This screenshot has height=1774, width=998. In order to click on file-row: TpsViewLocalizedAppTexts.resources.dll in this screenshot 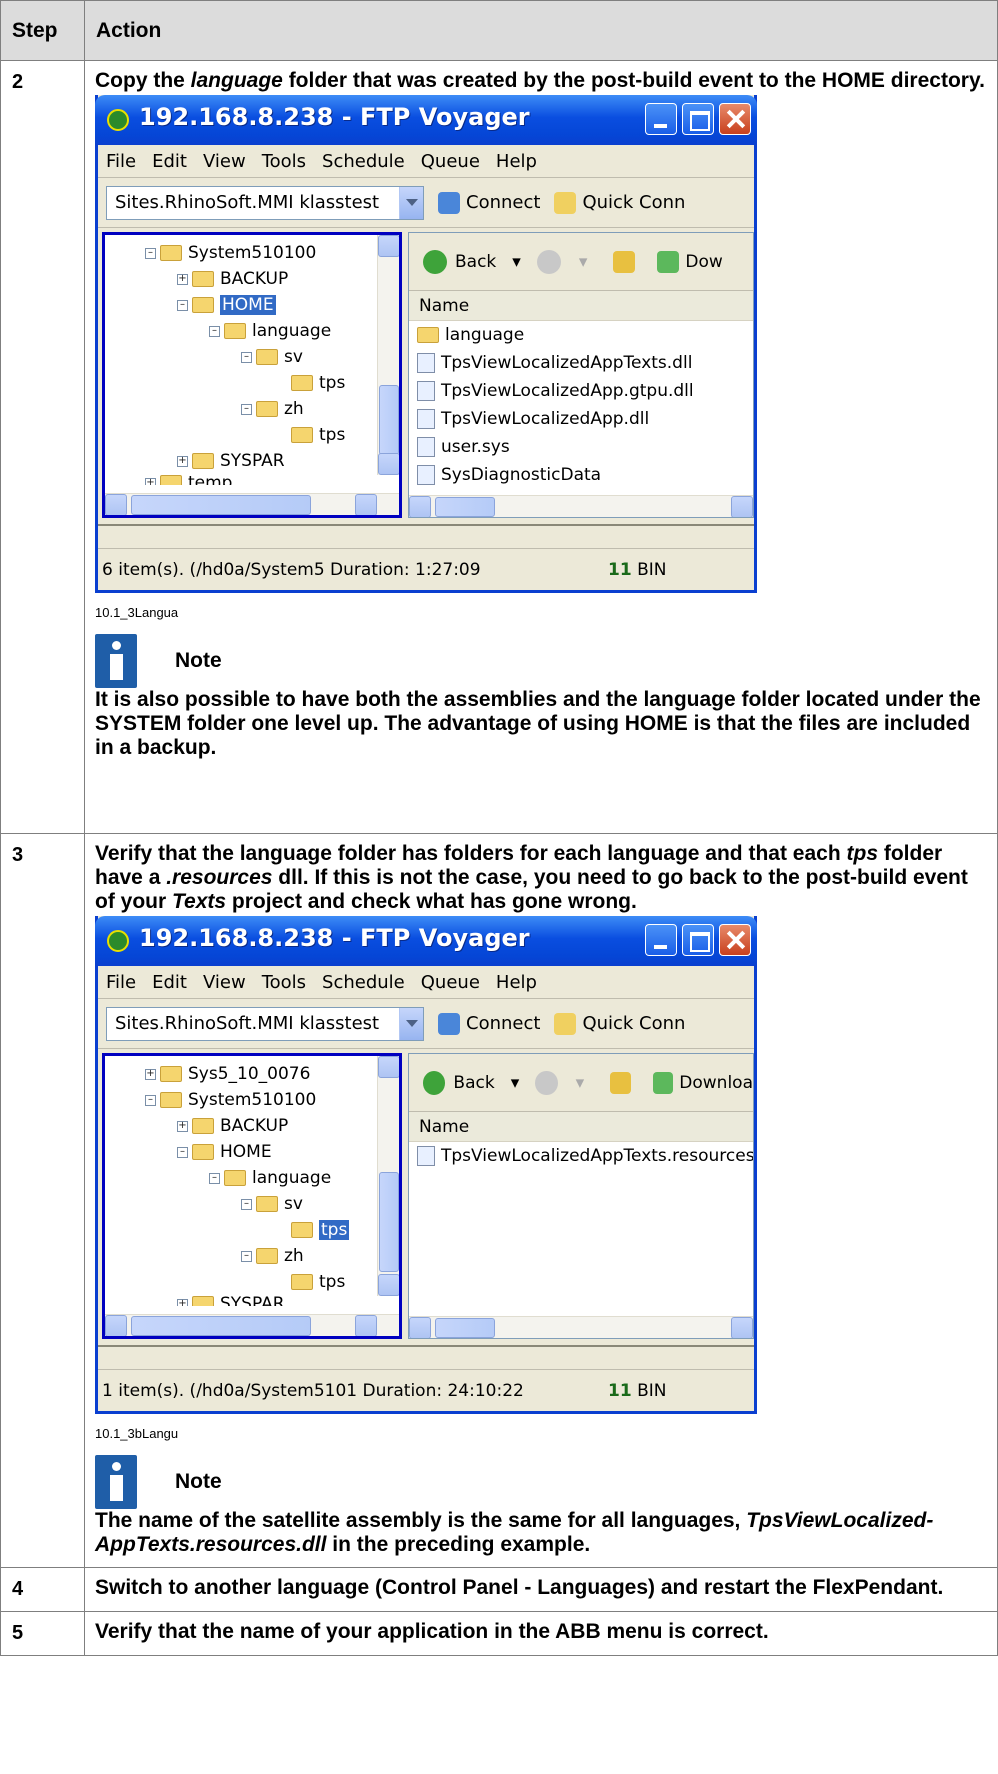, I will do `click(581, 1156)`.